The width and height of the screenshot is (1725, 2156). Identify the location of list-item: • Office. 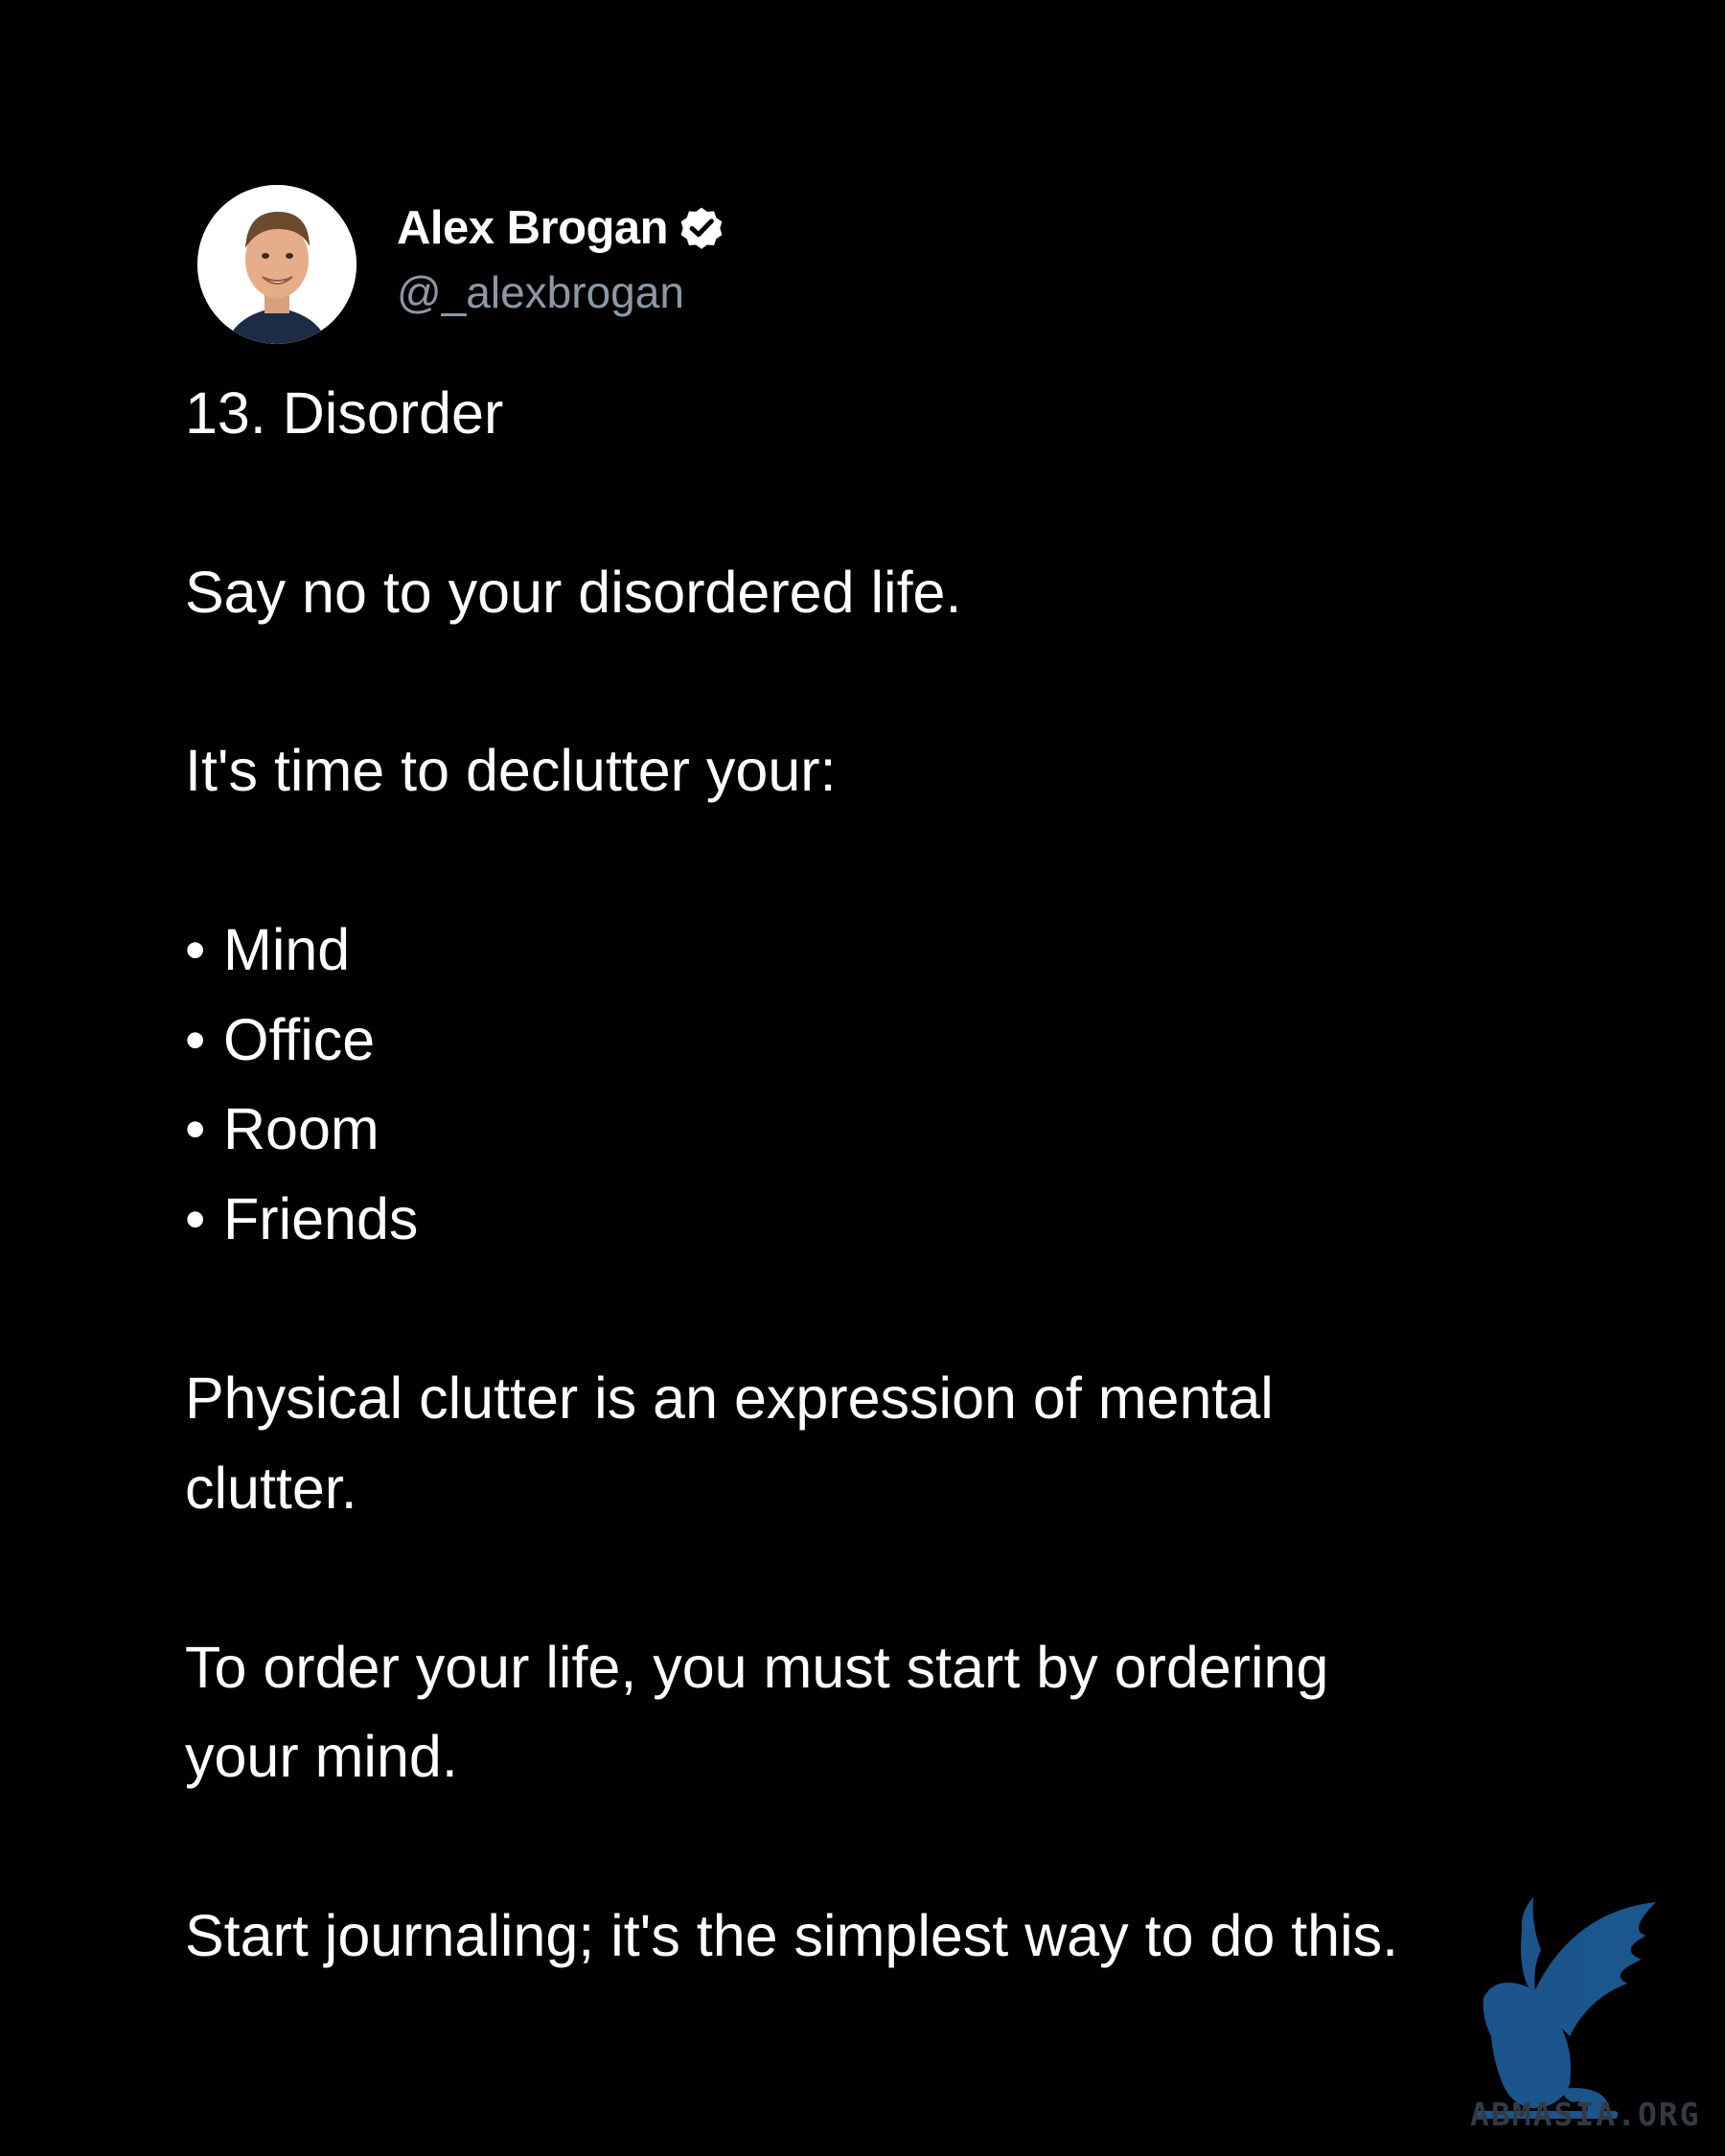
(280, 1040).